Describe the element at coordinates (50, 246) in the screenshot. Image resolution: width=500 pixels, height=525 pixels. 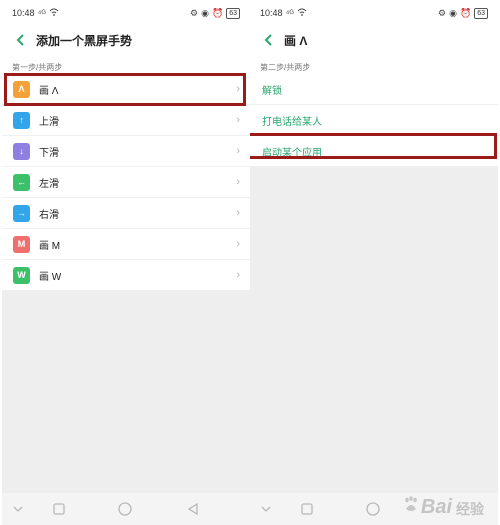
I see `list-item-label: 画 M` at that location.